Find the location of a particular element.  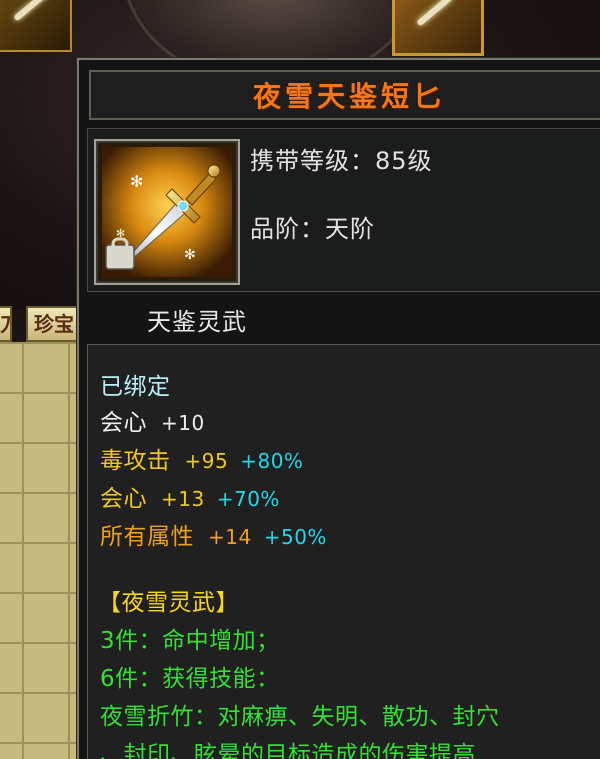

item-grade: 品阶：天阶 is located at coordinates (312, 229).